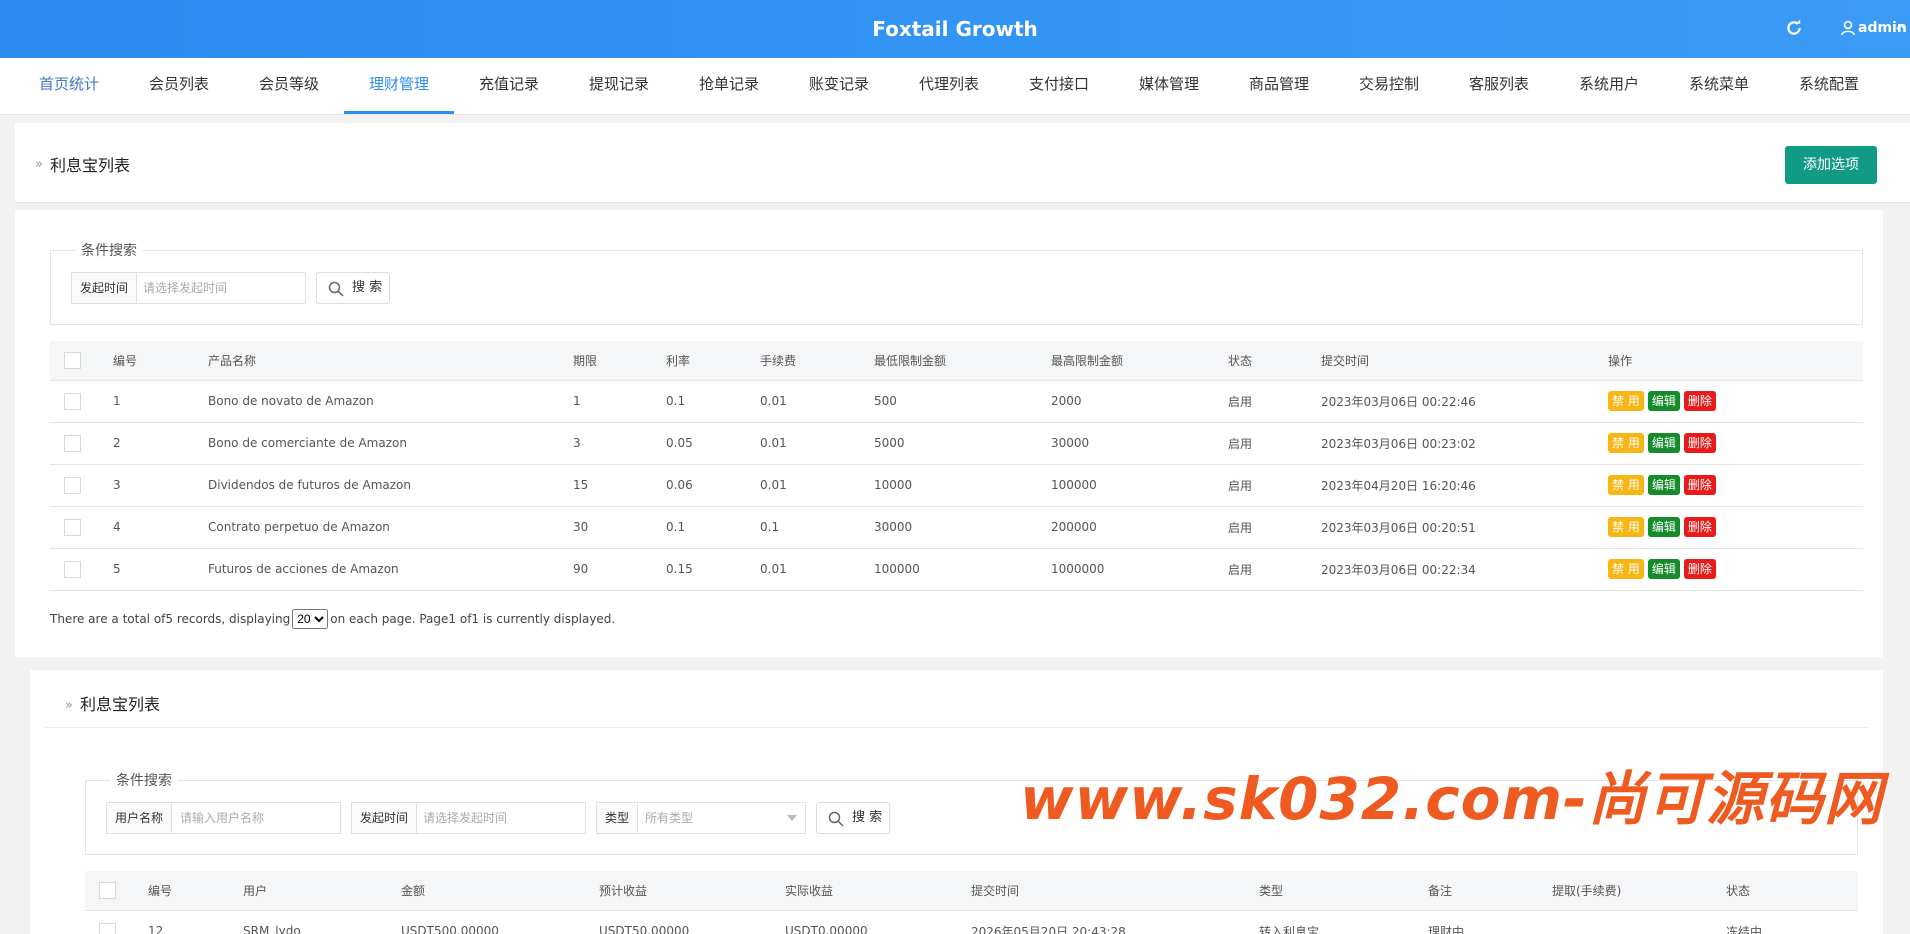  I want to click on nav-item: 会员列表, so click(179, 86).